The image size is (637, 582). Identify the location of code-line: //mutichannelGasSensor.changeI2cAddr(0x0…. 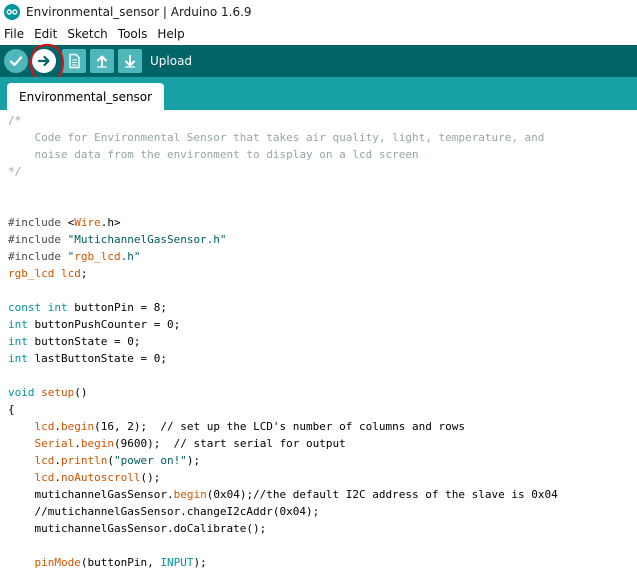
(164, 511).